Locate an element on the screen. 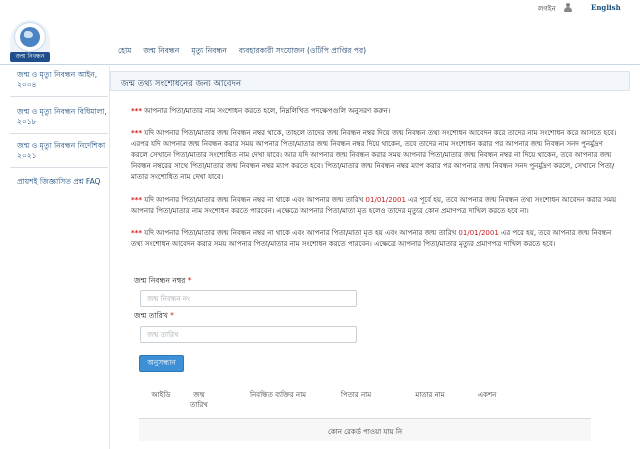 The image size is (640, 449). site-logo: জন্ম নিবন্ধন is located at coordinates (30, 41).